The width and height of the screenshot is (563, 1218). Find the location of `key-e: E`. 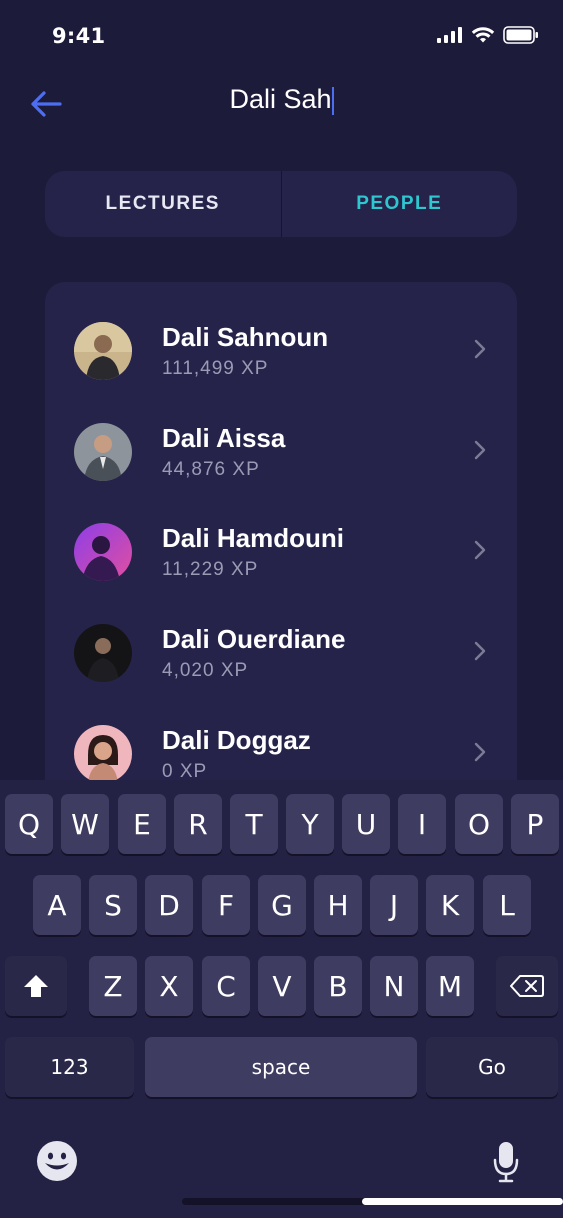

key-e: E is located at coordinates (142, 824).